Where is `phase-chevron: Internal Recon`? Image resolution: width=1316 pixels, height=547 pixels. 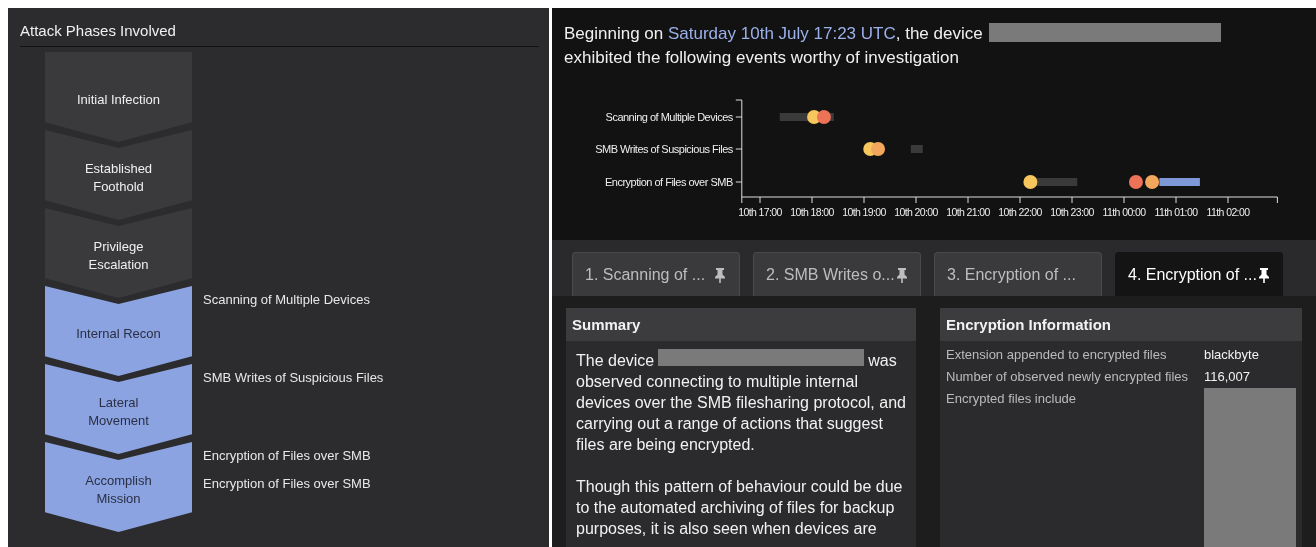
phase-chevron: Internal Recon is located at coordinates (118, 331).